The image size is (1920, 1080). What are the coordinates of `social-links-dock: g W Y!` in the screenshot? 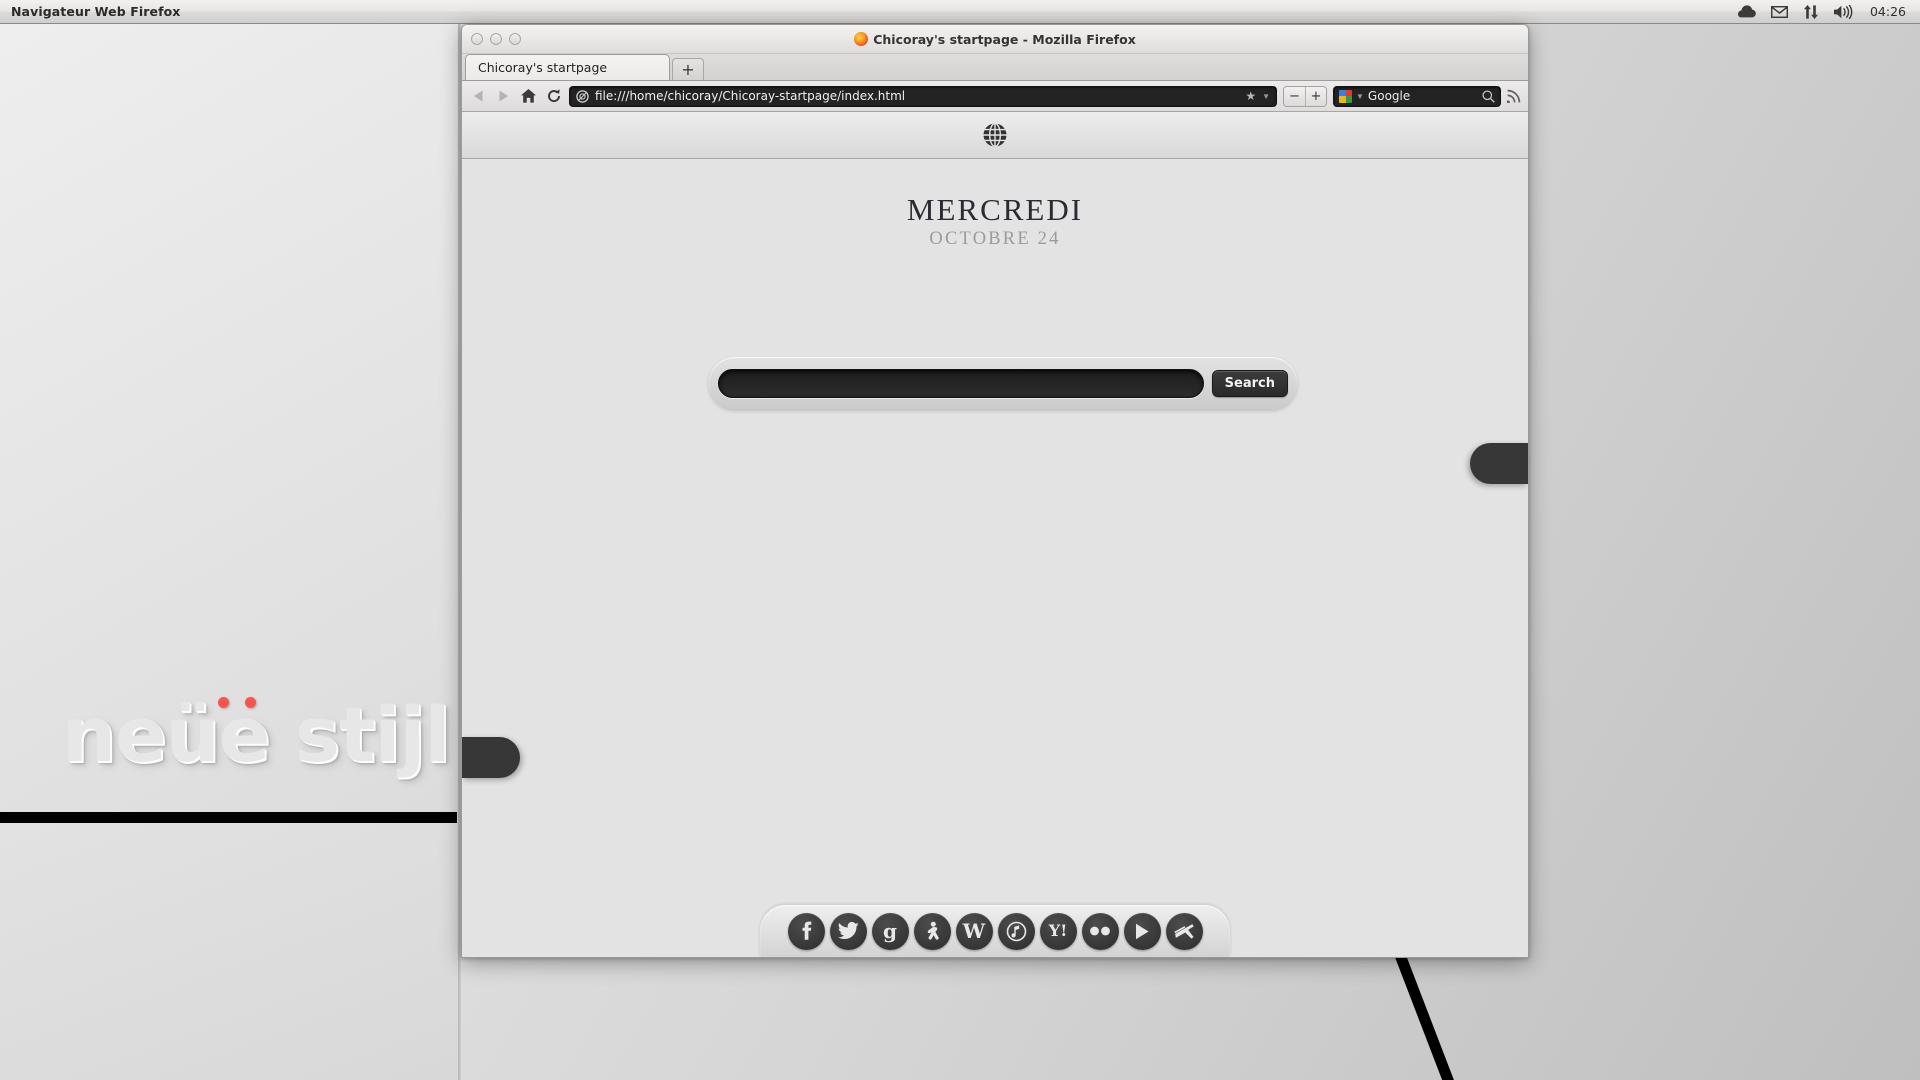 It's located at (995, 931).